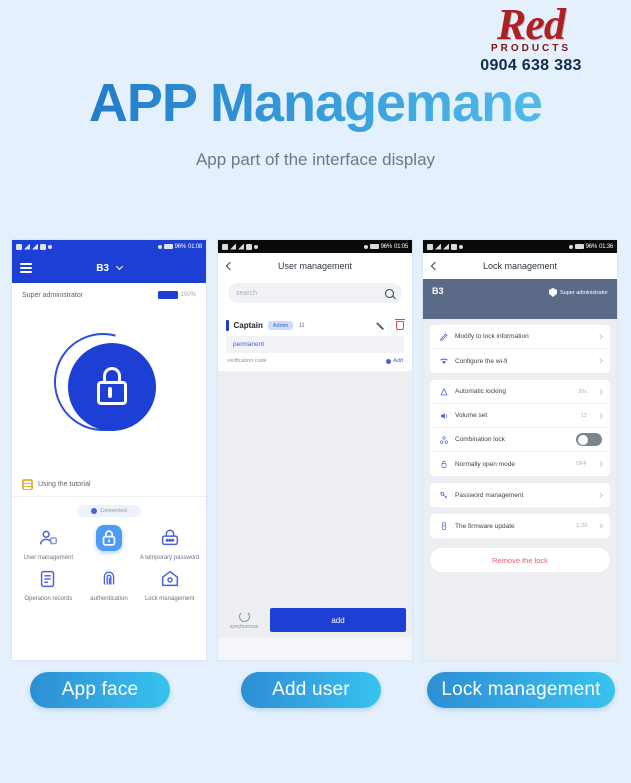 Image resolution: width=631 pixels, height=783 pixels. I want to click on remove-lock-label: Remove the lock, so click(520, 560).